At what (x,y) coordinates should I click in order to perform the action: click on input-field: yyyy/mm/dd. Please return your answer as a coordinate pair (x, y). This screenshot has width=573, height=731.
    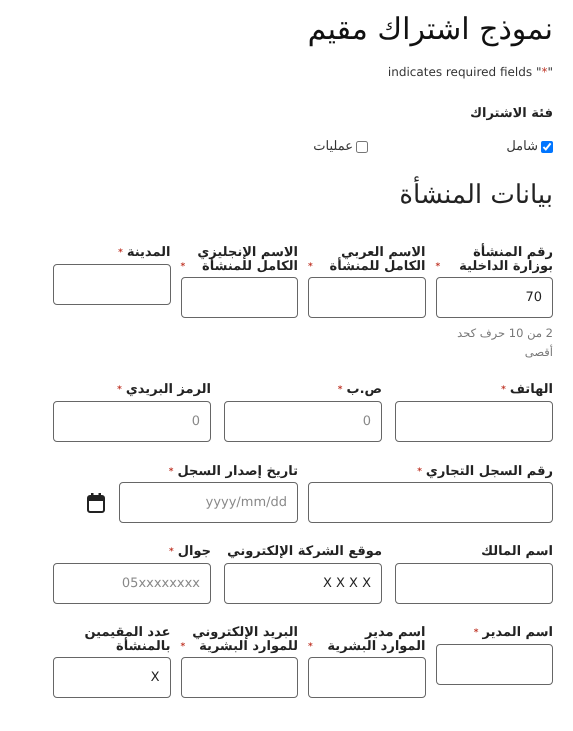
    Looking at the image, I should click on (208, 503).